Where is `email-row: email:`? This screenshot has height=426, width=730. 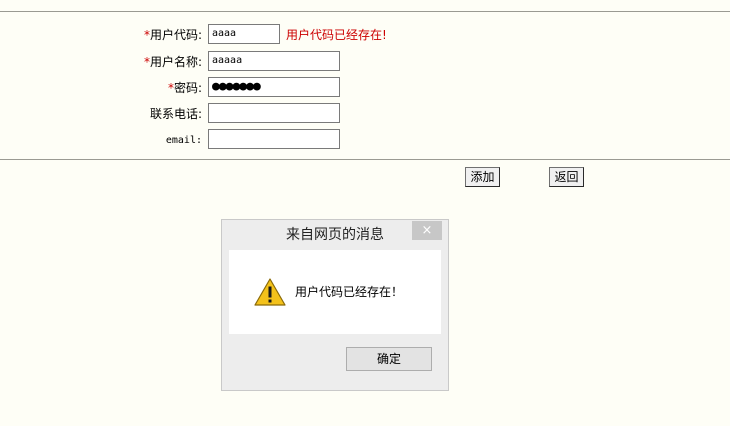 email-row: email: is located at coordinates (365, 140).